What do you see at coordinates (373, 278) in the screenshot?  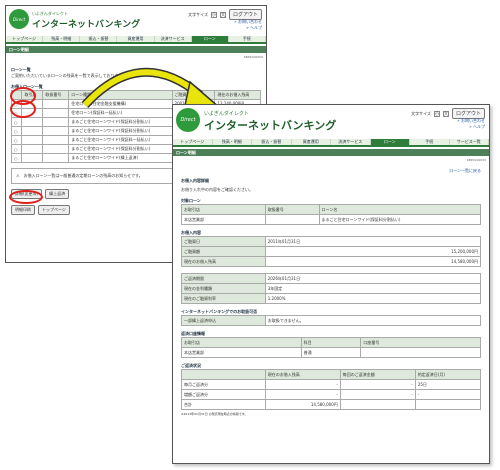 I see `detail-value: 2026年01月31日` at bounding box center [373, 278].